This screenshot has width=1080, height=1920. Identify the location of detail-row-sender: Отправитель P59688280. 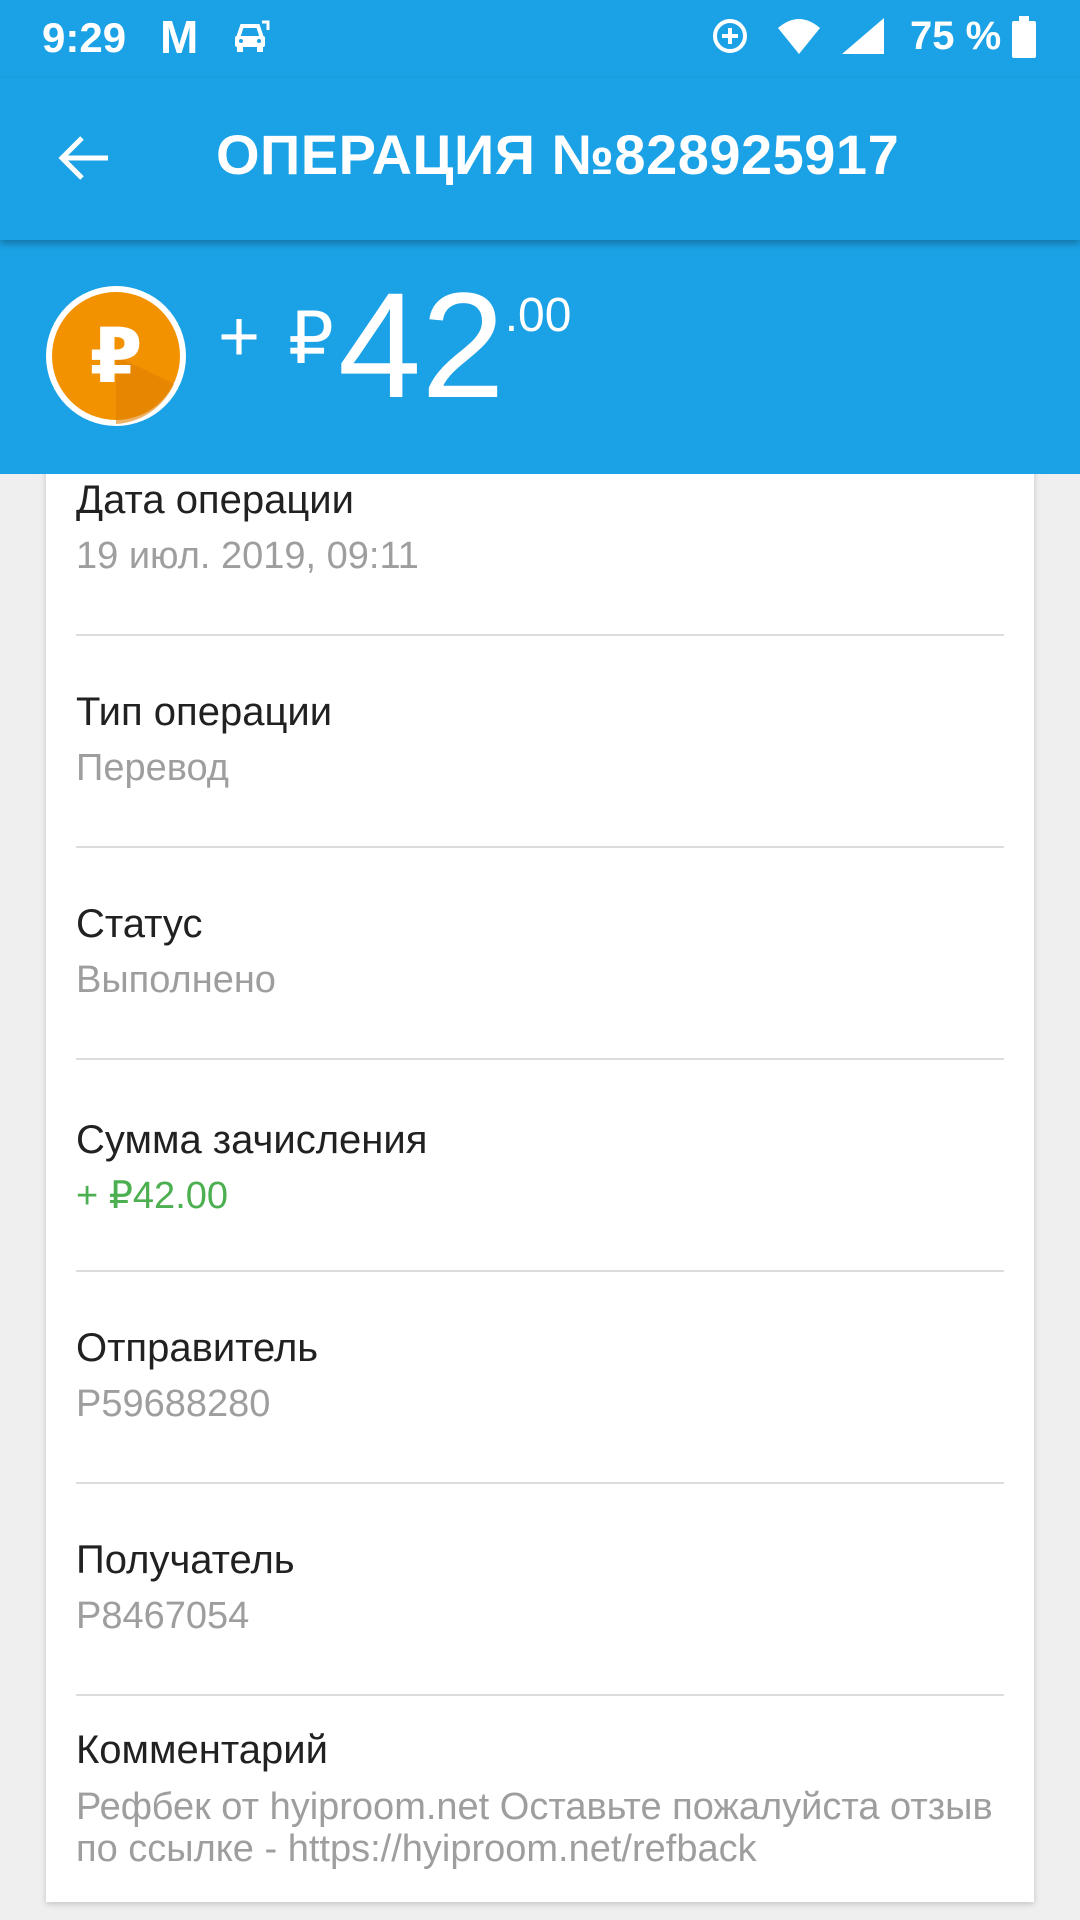
(540, 1375).